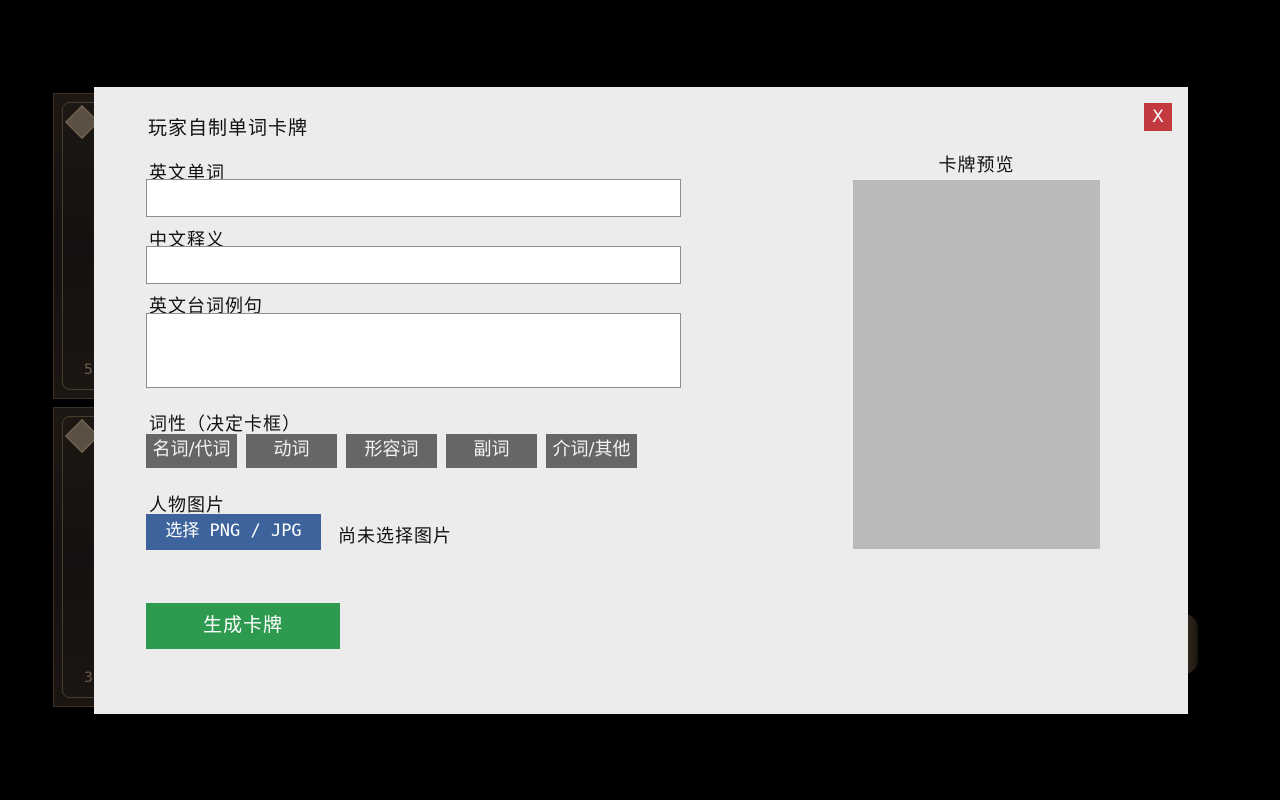  What do you see at coordinates (225, 424) in the screenshot?
I see `part-of-speech-label: 词性（决定卡框）` at bounding box center [225, 424].